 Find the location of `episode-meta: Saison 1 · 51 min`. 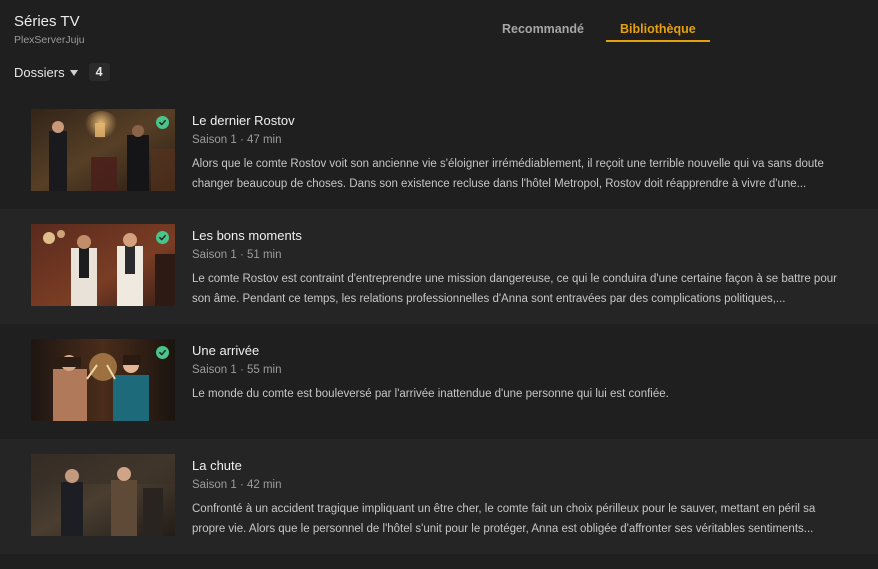

episode-meta: Saison 1 · 51 min is located at coordinates (237, 255).